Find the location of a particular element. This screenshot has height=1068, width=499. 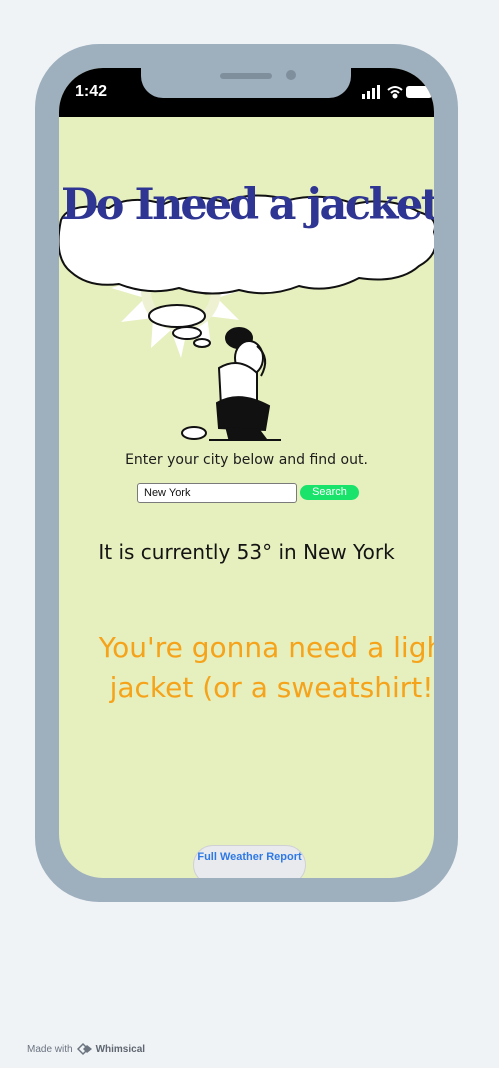

app-title: Do Ineed a jacket is located at coordinates (247, 205).